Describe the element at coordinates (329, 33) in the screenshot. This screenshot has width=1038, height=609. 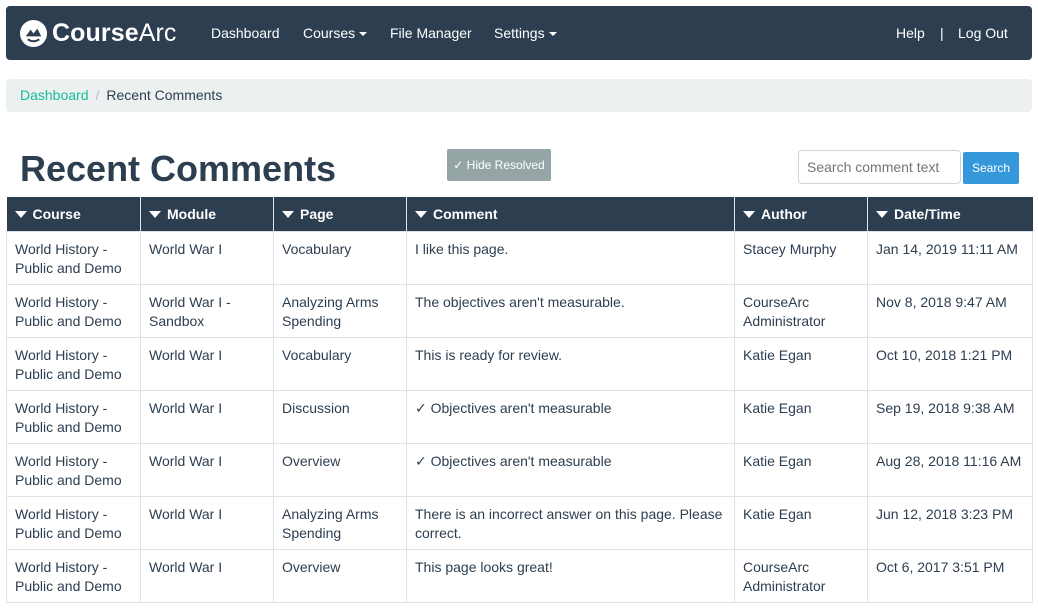
I see `nav-courses-label: Courses` at that location.